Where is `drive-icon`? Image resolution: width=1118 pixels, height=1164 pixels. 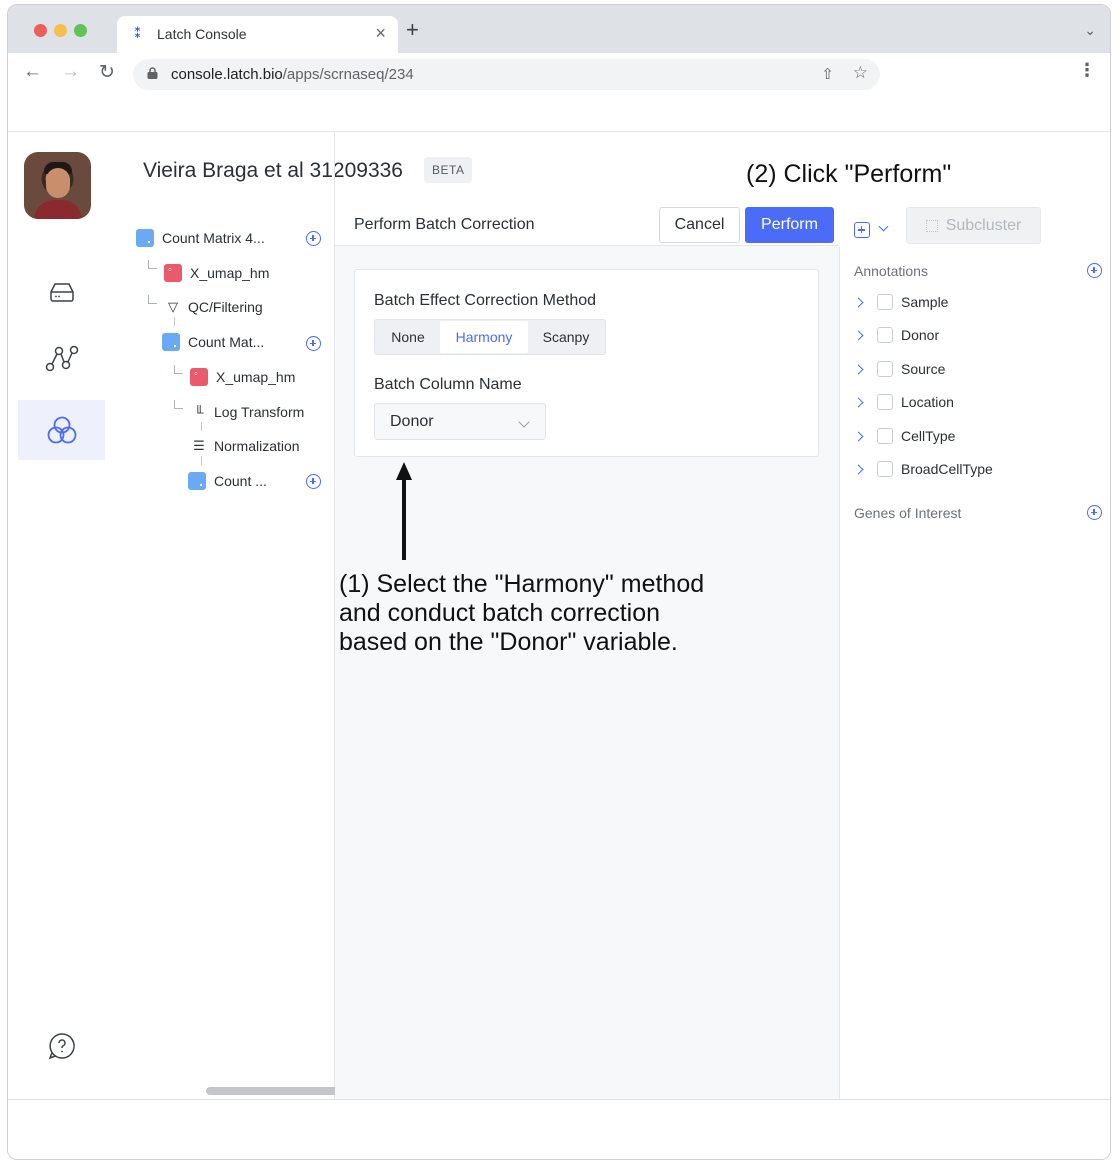
drive-icon is located at coordinates (61, 292).